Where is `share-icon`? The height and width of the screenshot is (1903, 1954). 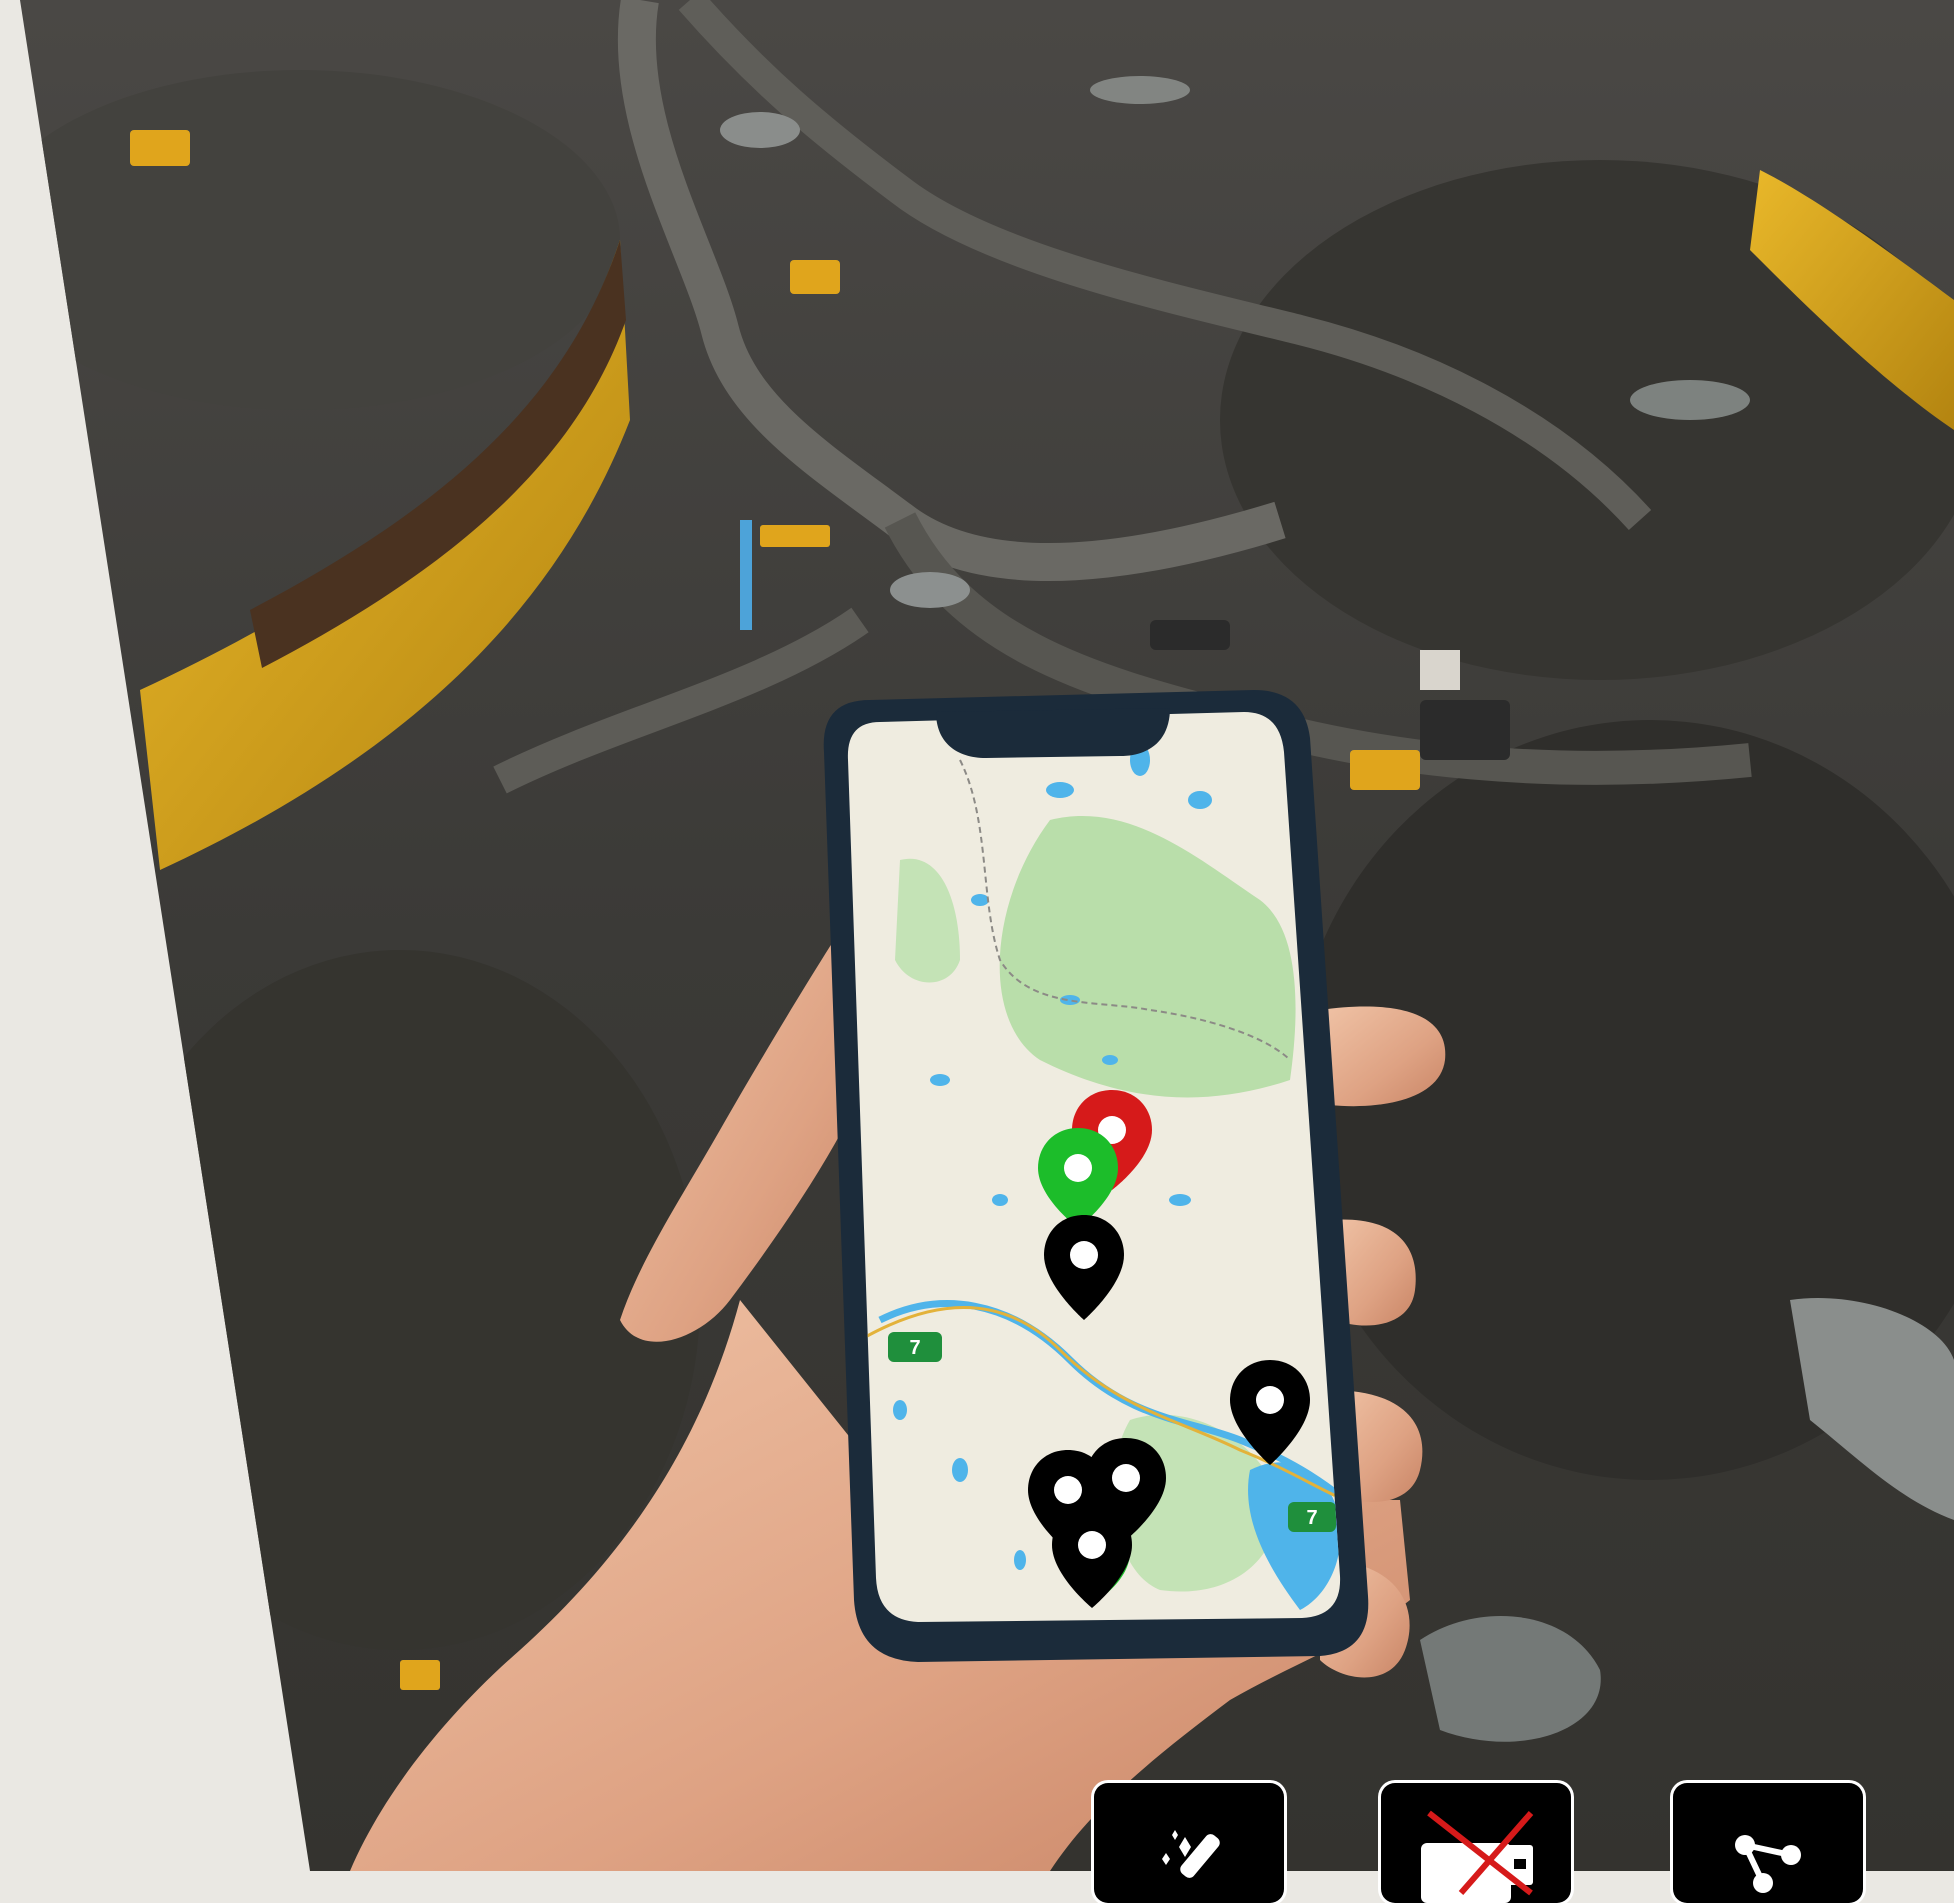 share-icon is located at coordinates (1768, 1864).